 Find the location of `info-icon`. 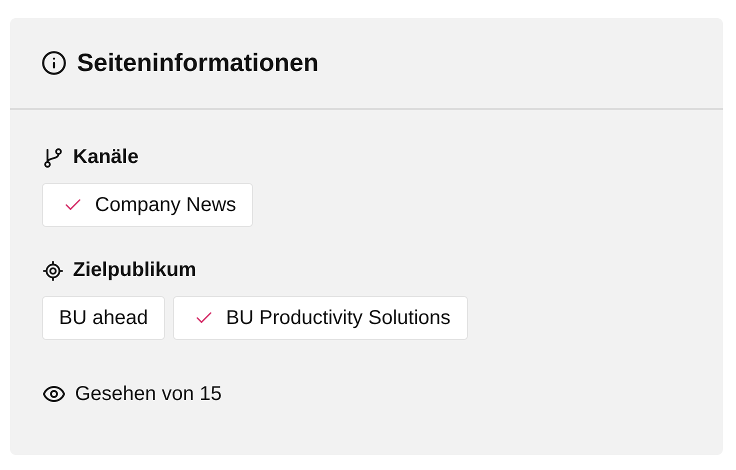

info-icon is located at coordinates (54, 63).